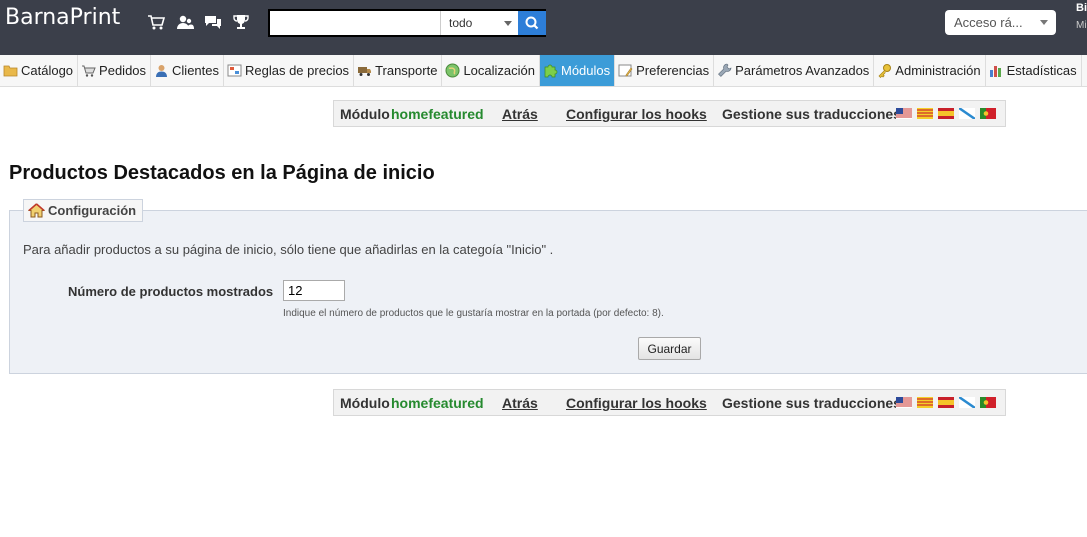 The height and width of the screenshot is (537, 1087). I want to click on tab-transporte: Transporte, so click(398, 70).